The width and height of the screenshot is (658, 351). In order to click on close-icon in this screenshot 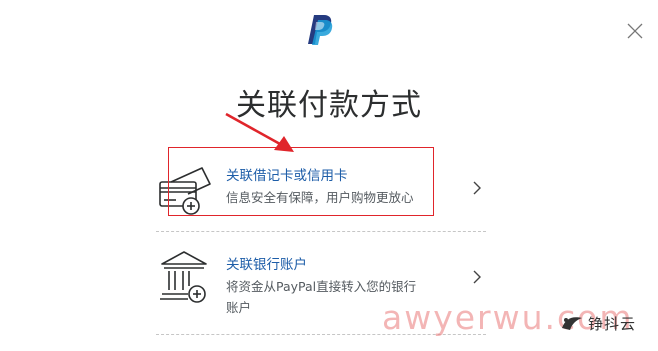, I will do `click(635, 31)`.